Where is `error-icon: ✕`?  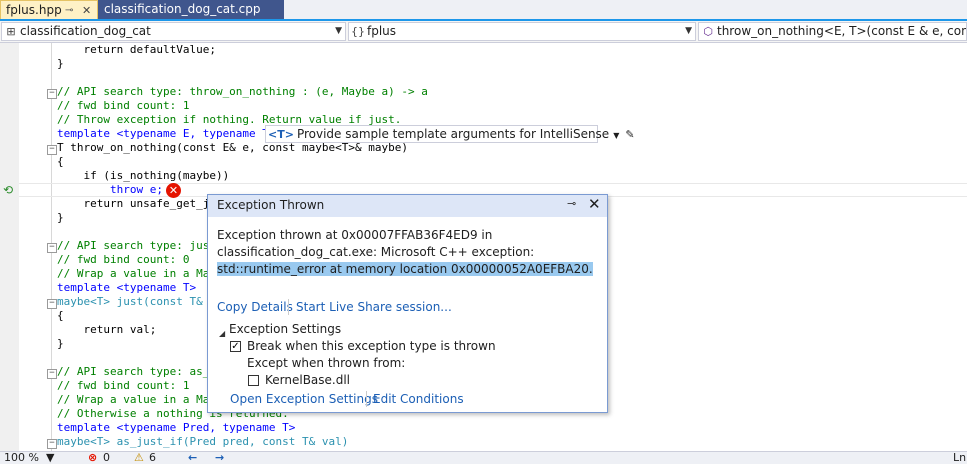
error-icon: ✕ is located at coordinates (173, 190).